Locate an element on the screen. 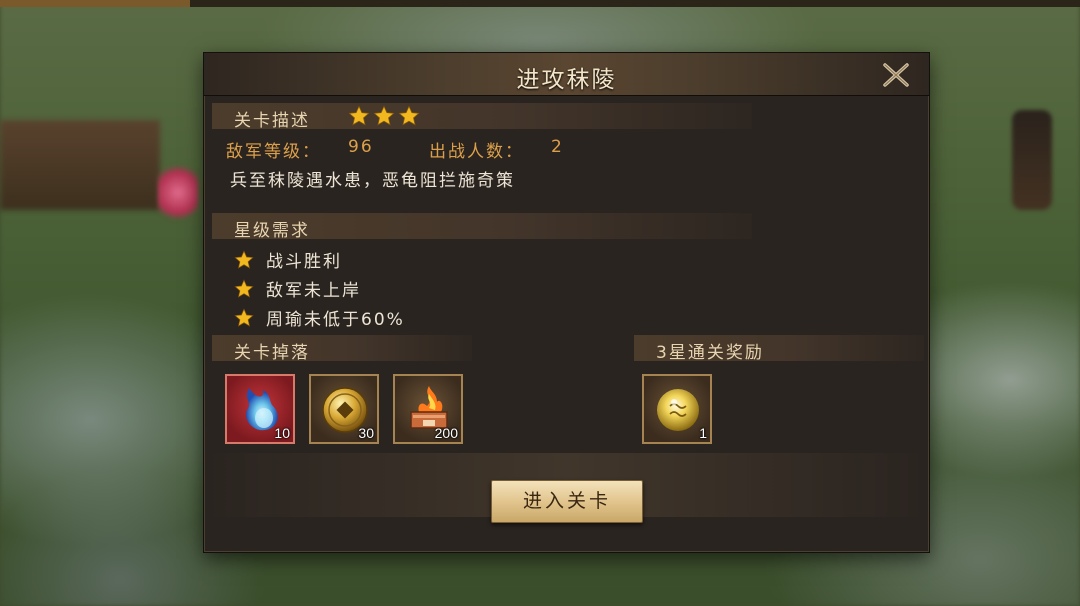 The width and height of the screenshot is (1080, 606). enemy-level-label: 敌军等级： is located at coordinates (273, 152).